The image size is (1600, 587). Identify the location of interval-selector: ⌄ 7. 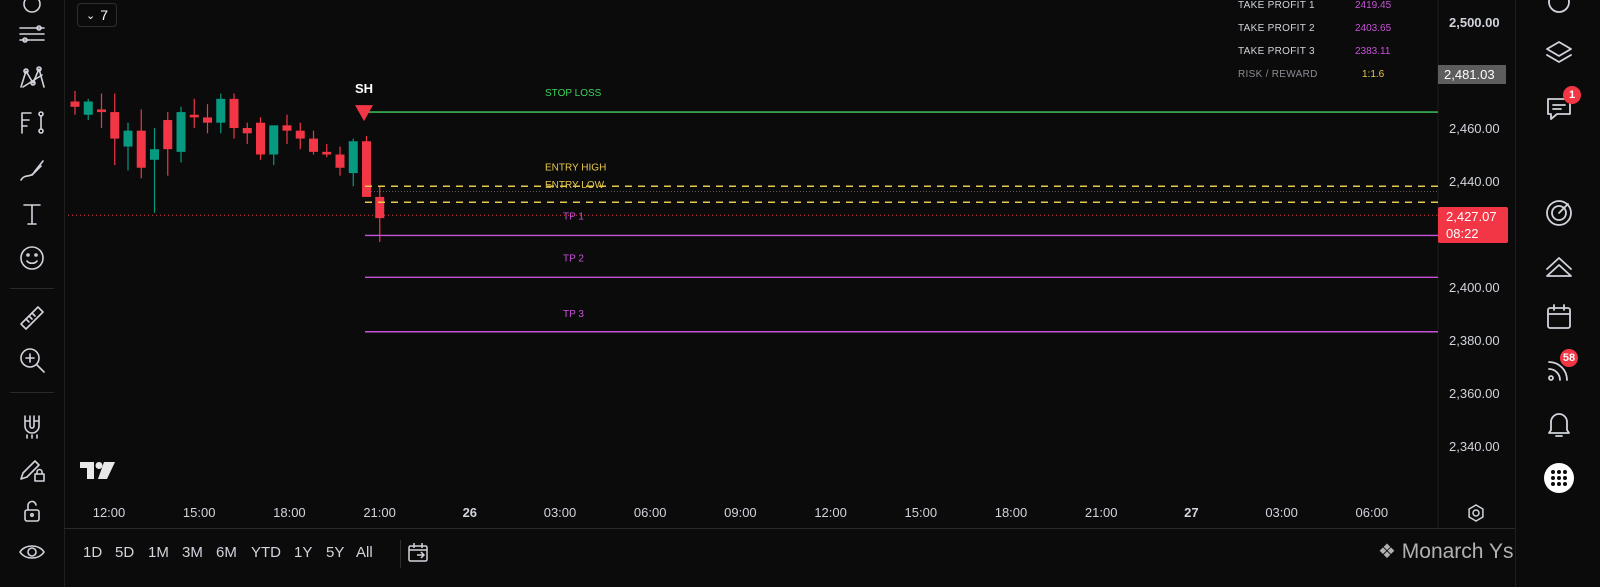
(97, 15).